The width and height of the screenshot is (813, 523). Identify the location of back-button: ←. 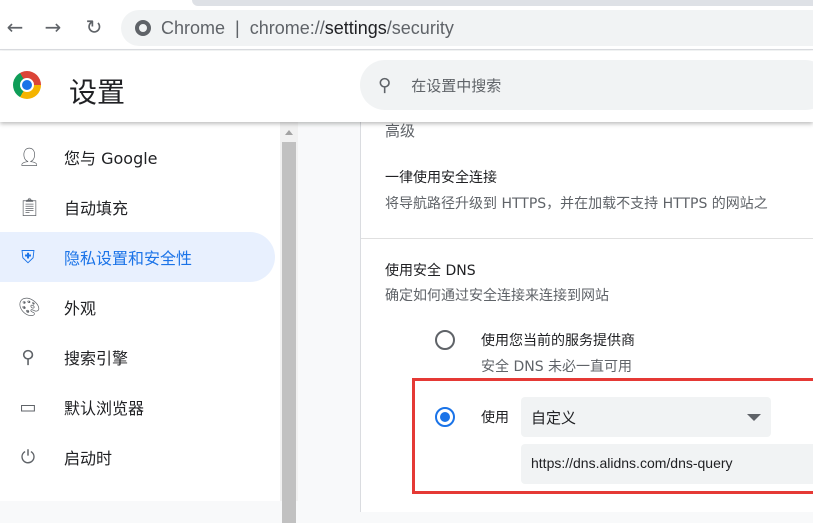
(15, 27).